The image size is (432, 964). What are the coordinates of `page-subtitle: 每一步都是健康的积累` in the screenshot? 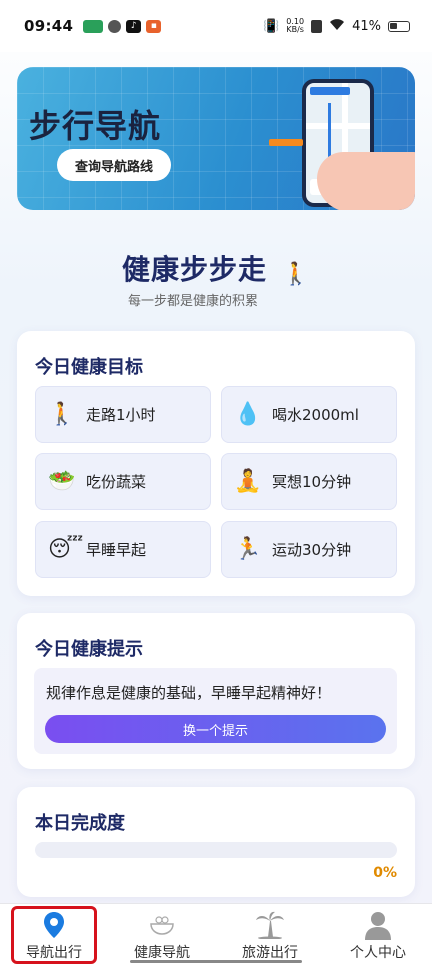 It's located at (193, 301).